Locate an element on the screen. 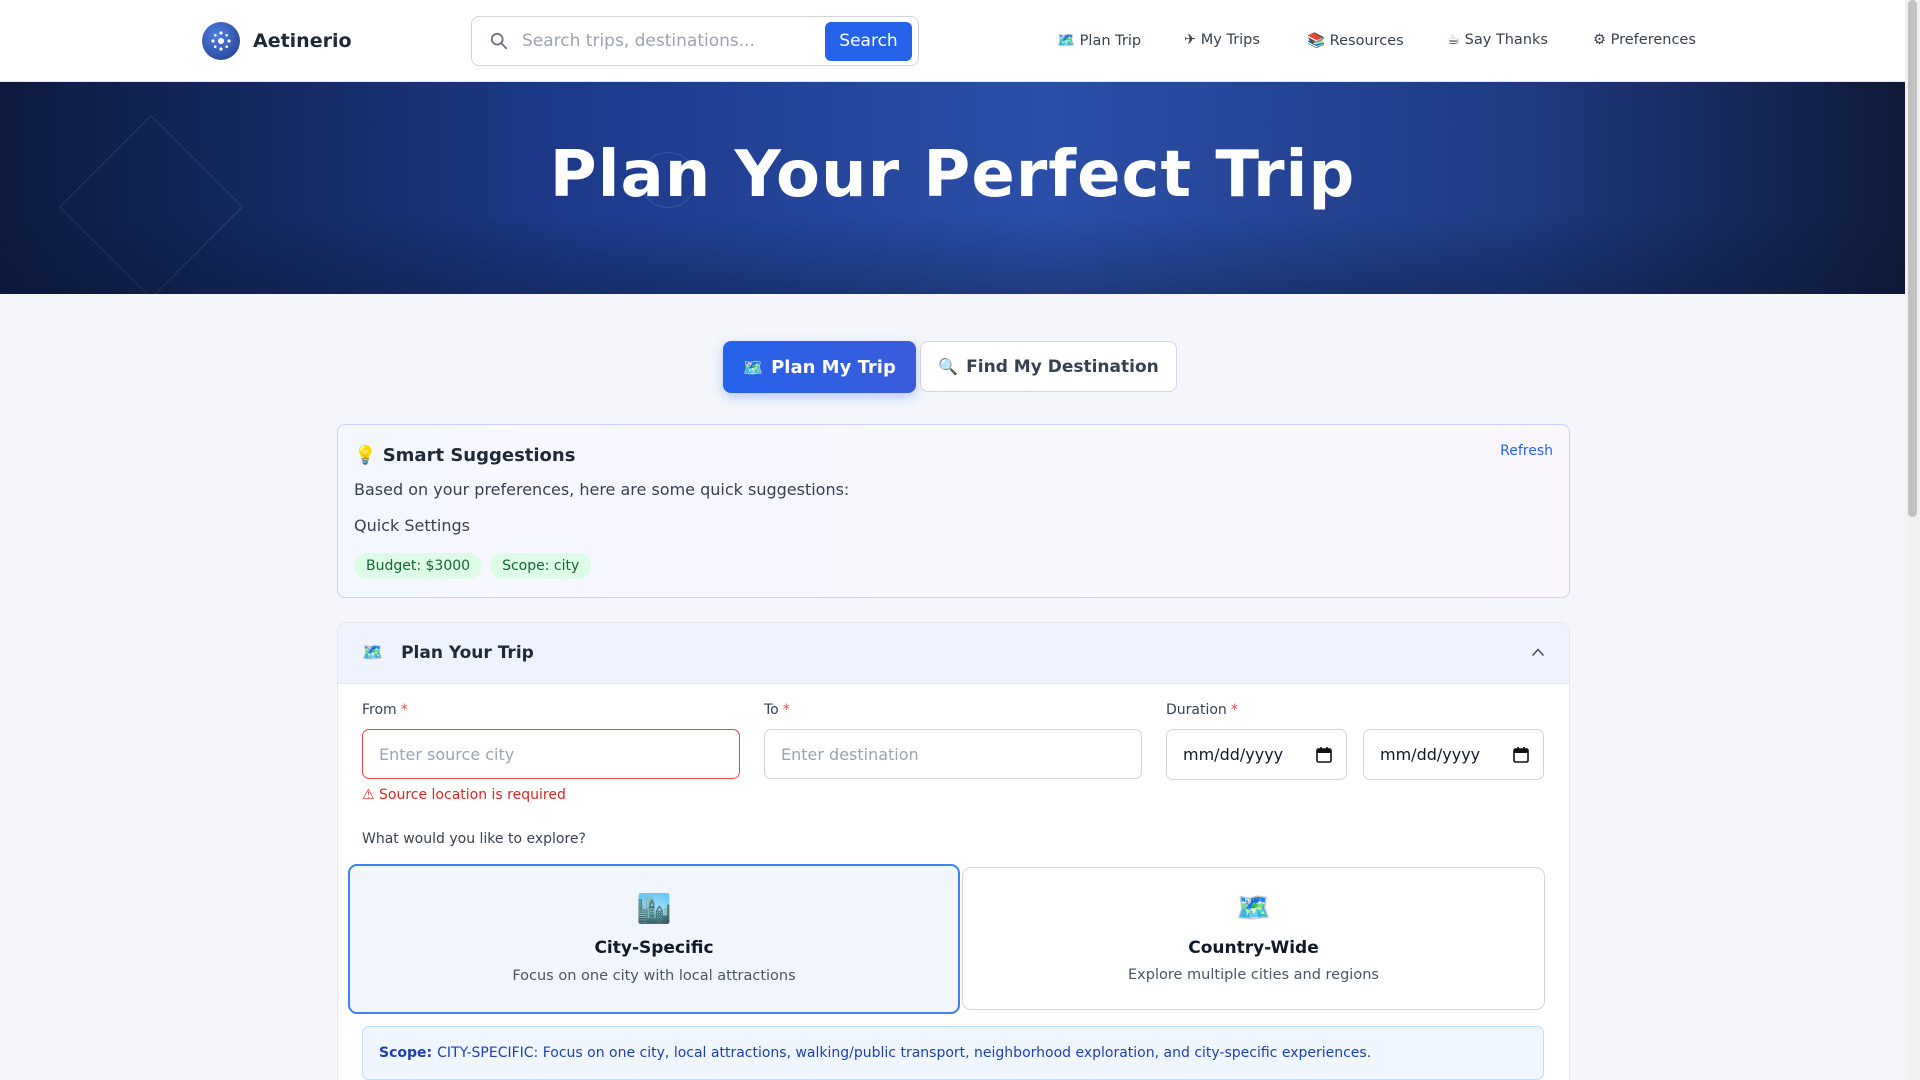 Image resolution: width=1920 pixels, height=1080 pixels. logo-icon is located at coordinates (221, 41).